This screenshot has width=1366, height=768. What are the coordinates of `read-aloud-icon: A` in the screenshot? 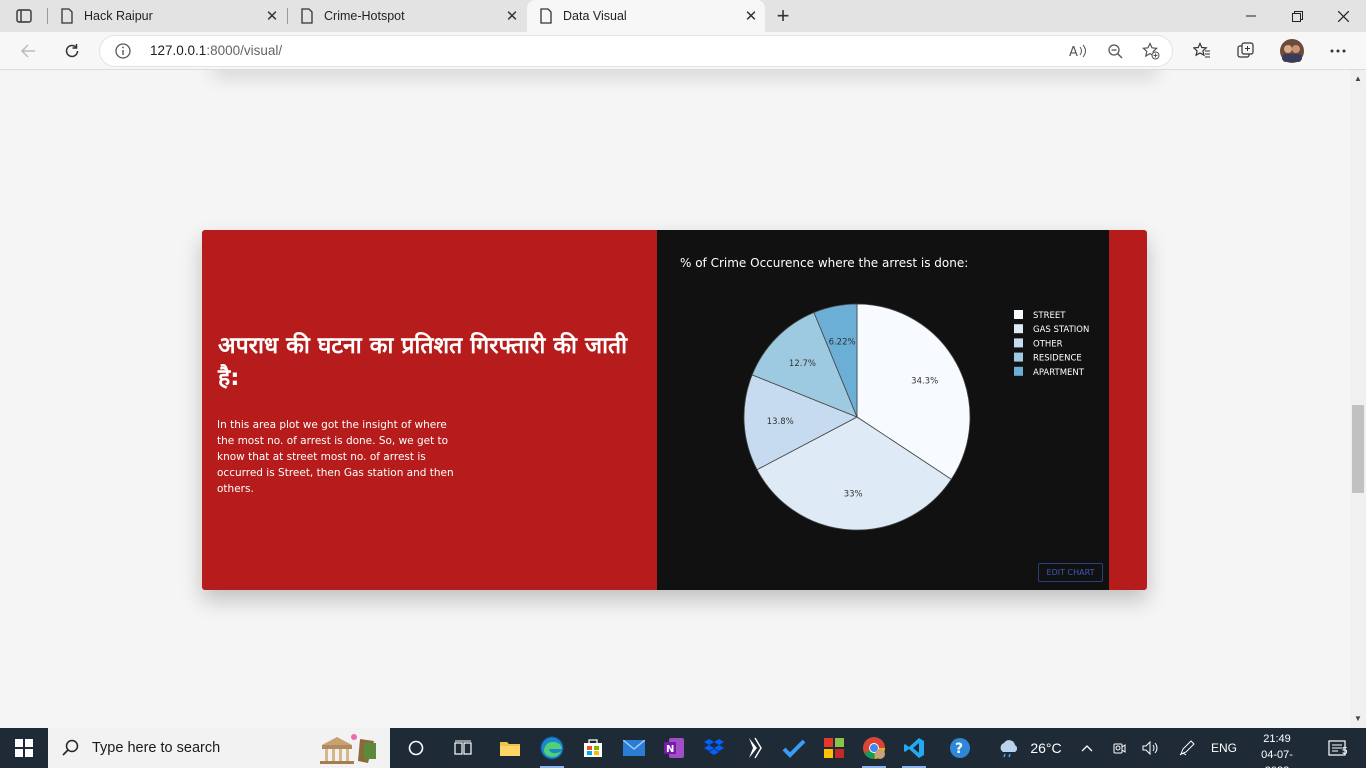 It's located at (1078, 51).